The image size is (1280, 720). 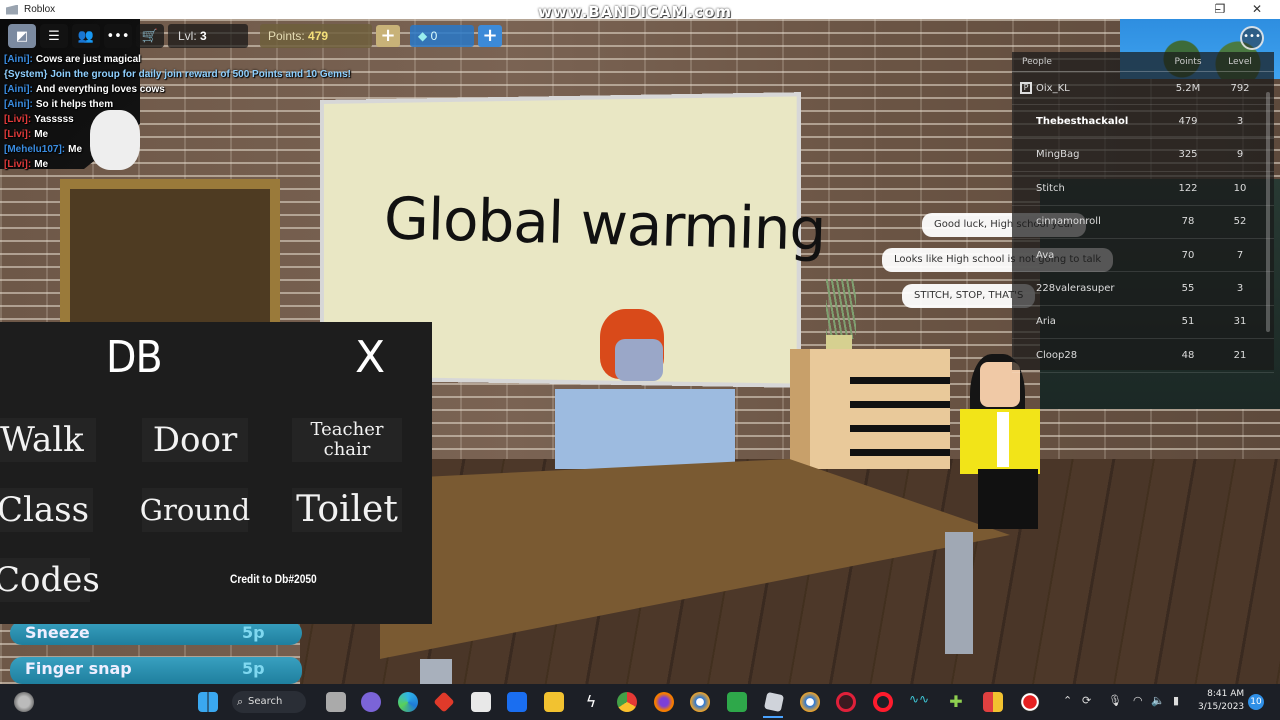 What do you see at coordinates (1143, 62) in the screenshot?
I see `leaderboard-header: People Points Level` at bounding box center [1143, 62].